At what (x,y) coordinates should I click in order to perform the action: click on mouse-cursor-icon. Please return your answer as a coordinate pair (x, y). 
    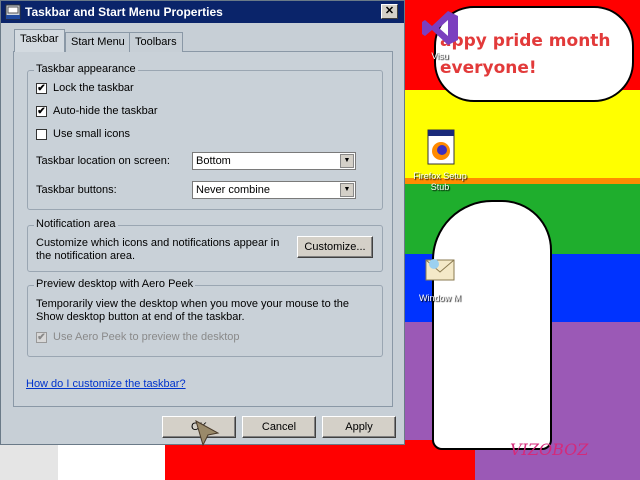
    Looking at the image, I should click on (207, 433).